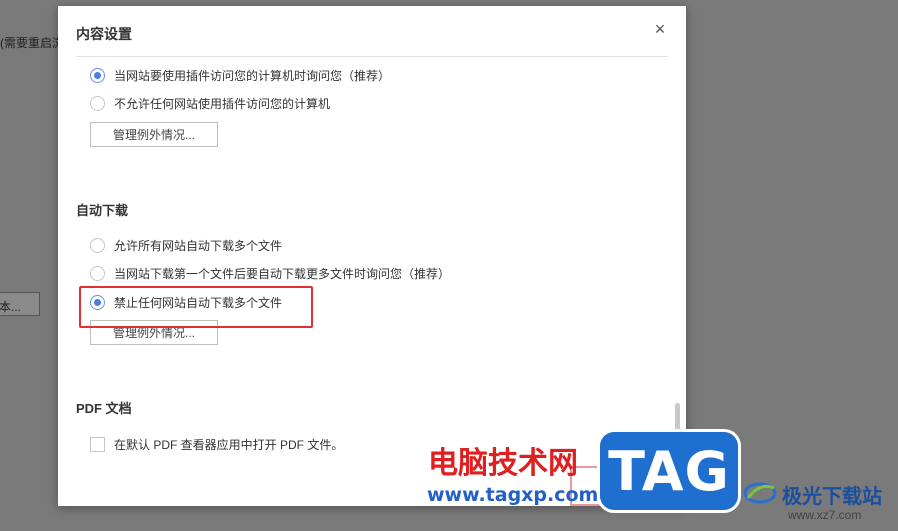 This screenshot has height=531, width=898. What do you see at coordinates (32, 43) in the screenshot?
I see `background-partial-label: (需要重启浏` at bounding box center [32, 43].